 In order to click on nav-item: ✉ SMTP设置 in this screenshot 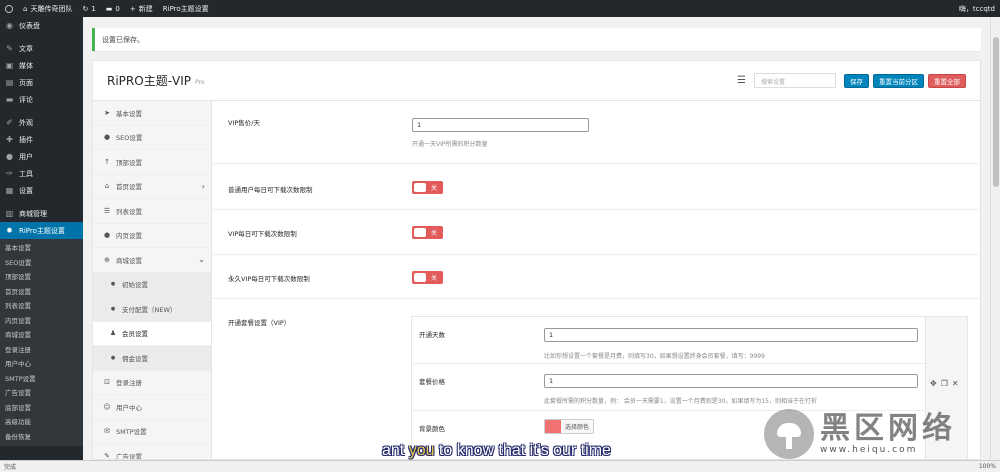, I will do `click(152, 432)`.